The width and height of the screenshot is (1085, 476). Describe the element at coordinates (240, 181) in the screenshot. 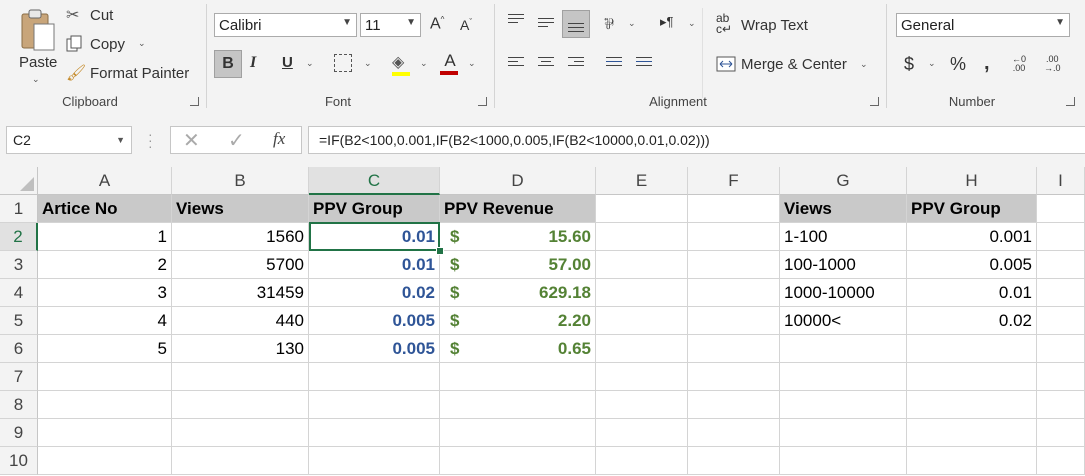

I see `column-header-b: B` at that location.